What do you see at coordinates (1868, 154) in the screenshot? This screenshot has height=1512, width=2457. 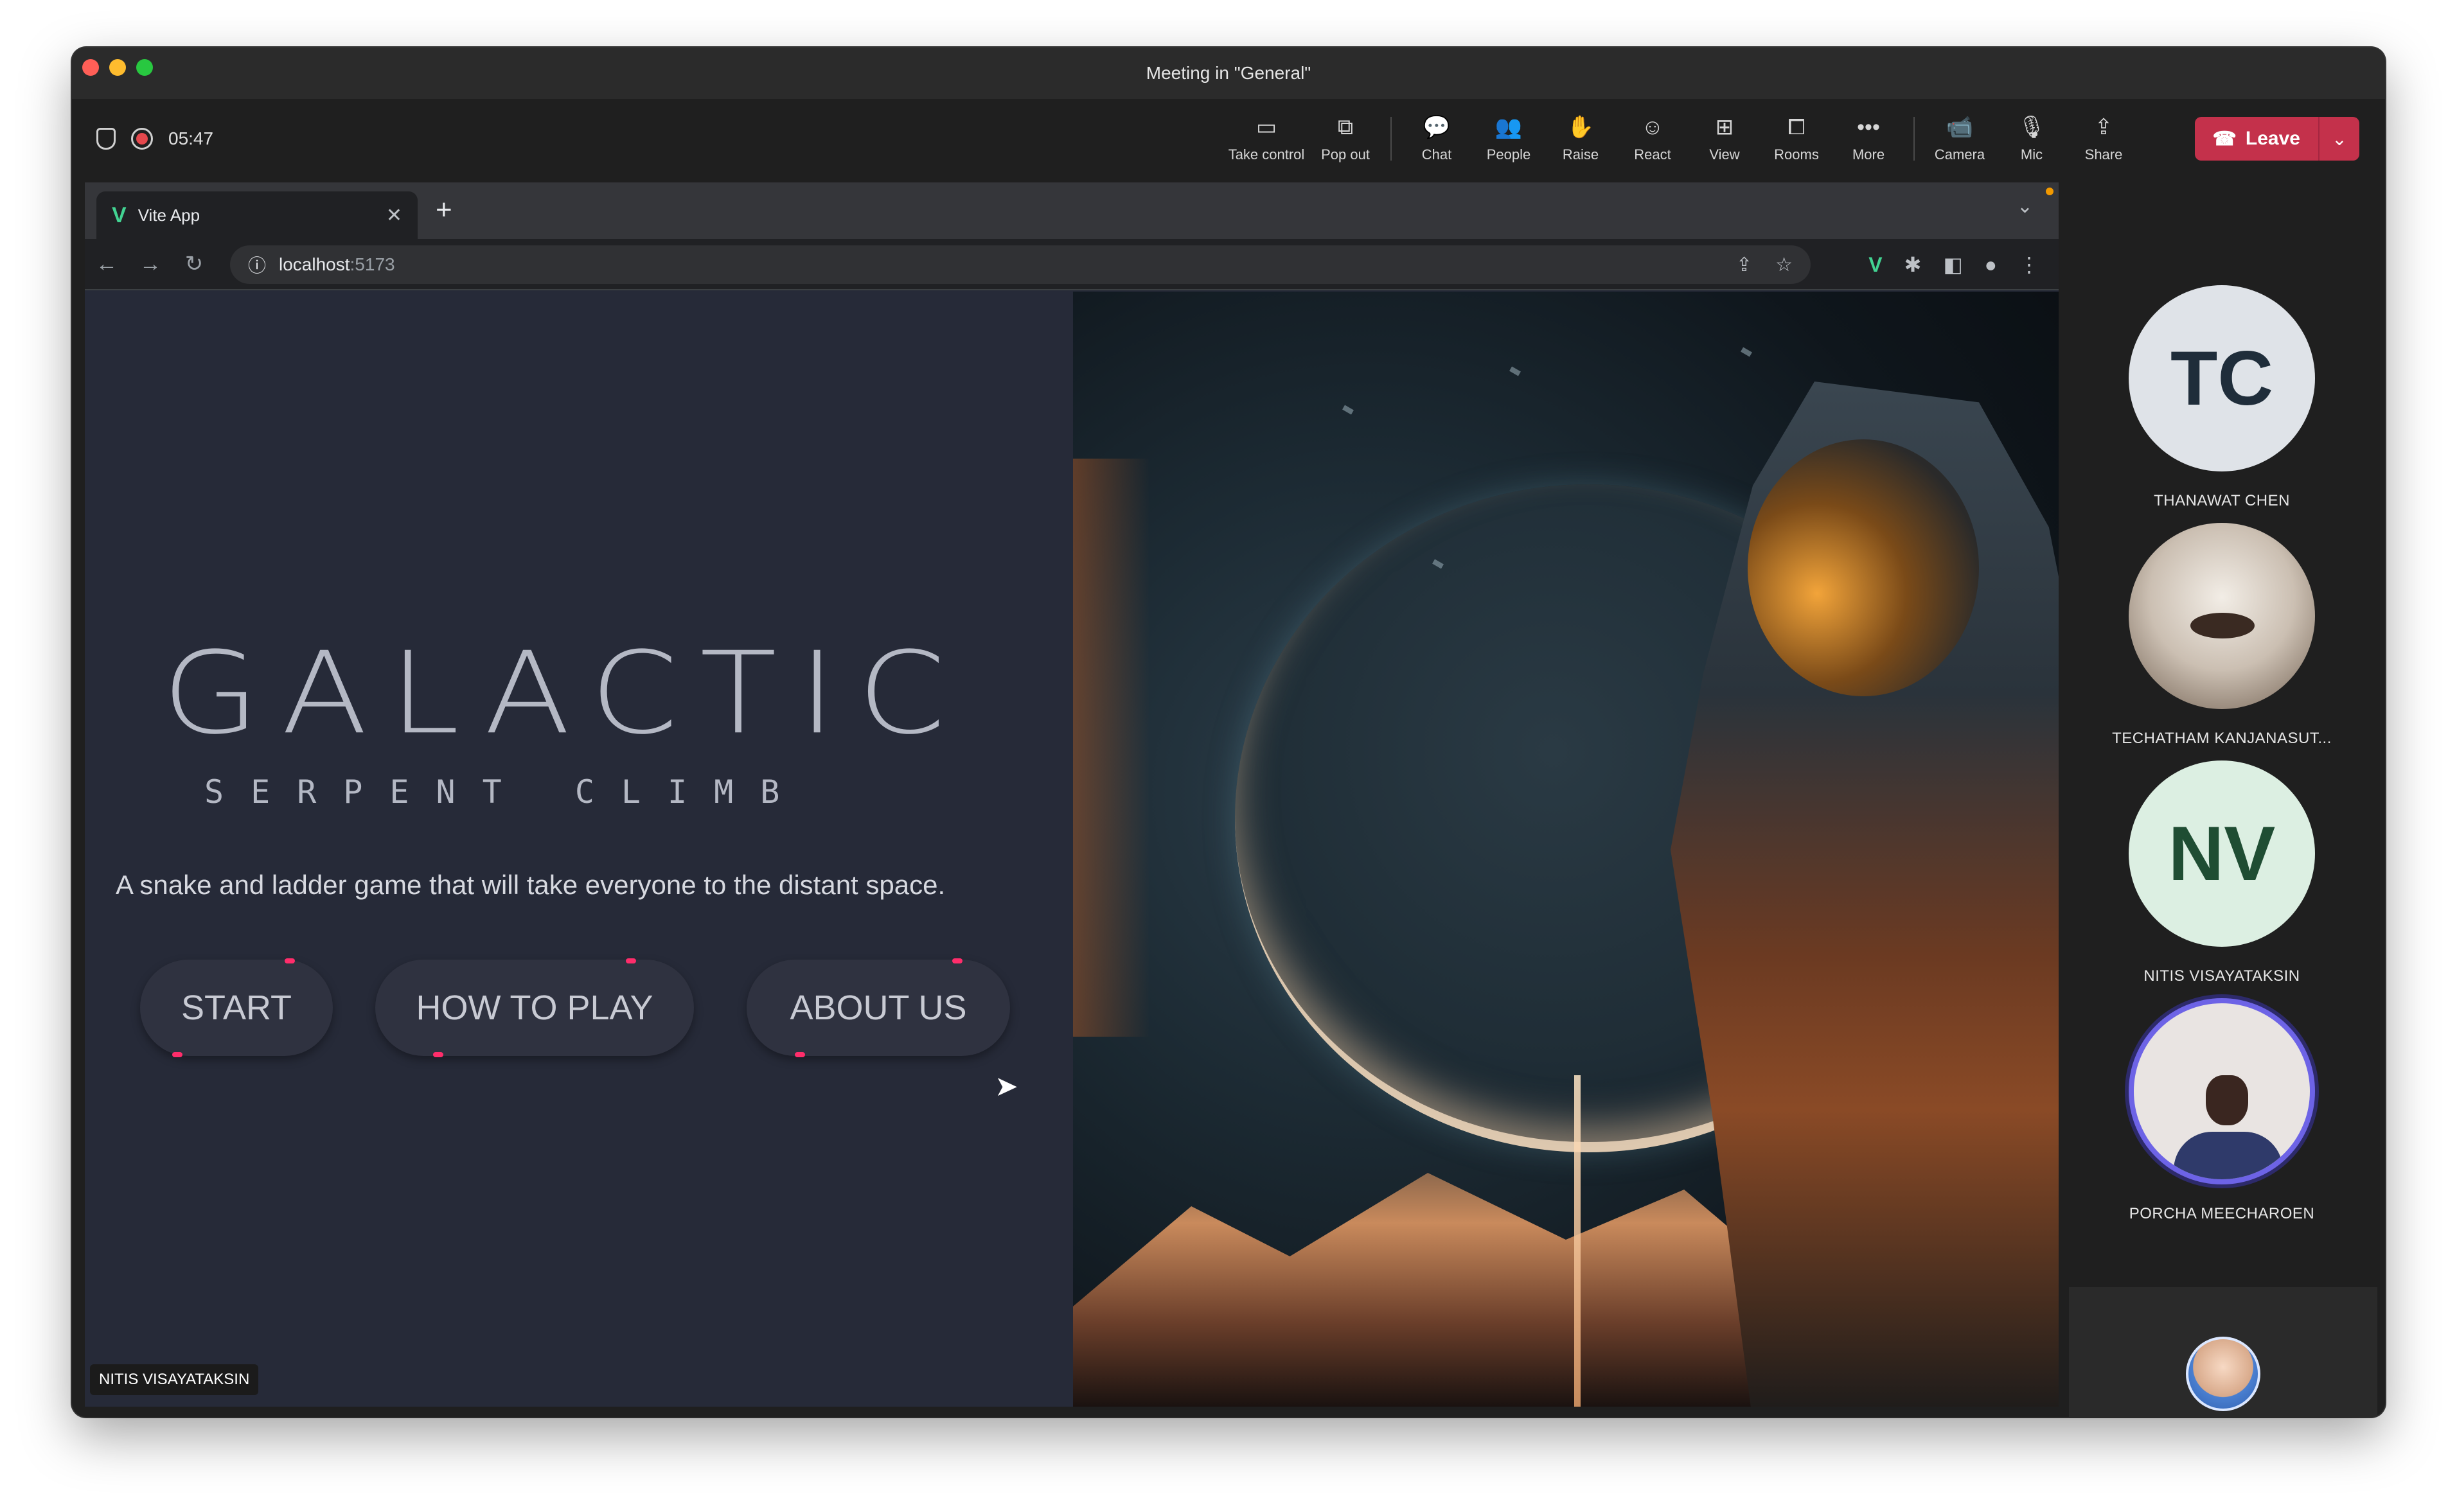 I see `more-label: More` at bounding box center [1868, 154].